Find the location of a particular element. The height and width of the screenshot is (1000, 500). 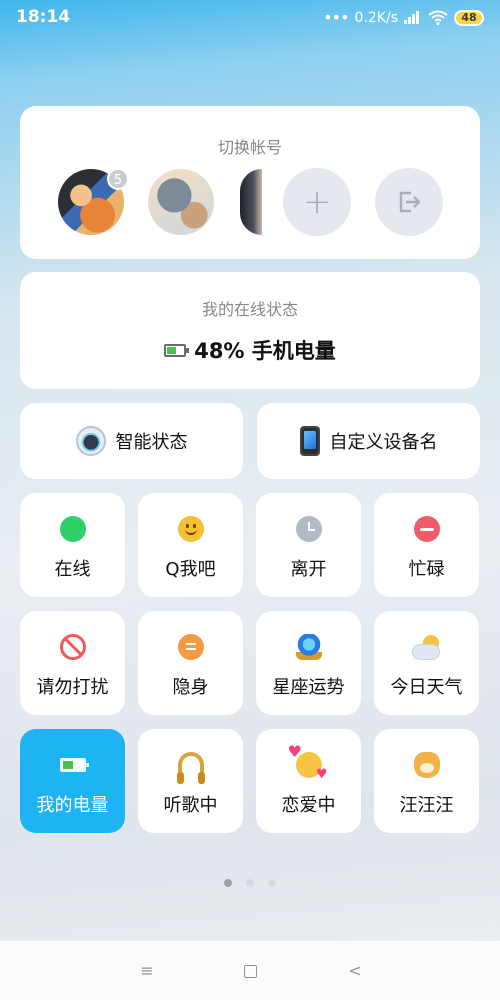

status-tile-label: 忙碌 is located at coordinates (426, 569).